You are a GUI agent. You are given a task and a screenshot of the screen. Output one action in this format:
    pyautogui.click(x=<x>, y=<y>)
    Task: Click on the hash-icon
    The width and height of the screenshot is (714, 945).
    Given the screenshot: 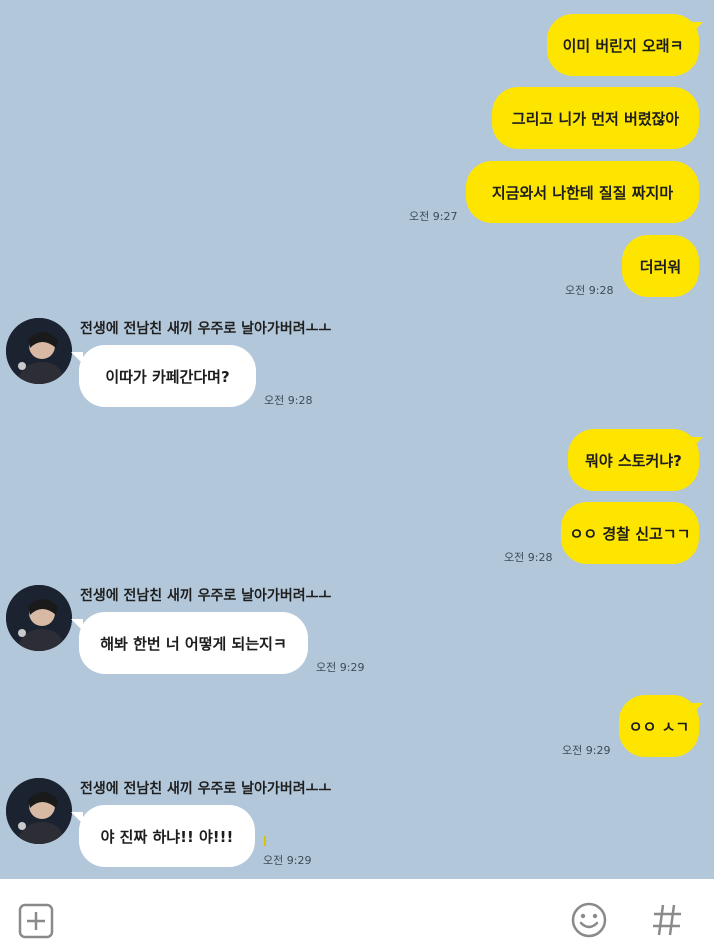 What is the action you would take?
    pyautogui.click(x=667, y=920)
    